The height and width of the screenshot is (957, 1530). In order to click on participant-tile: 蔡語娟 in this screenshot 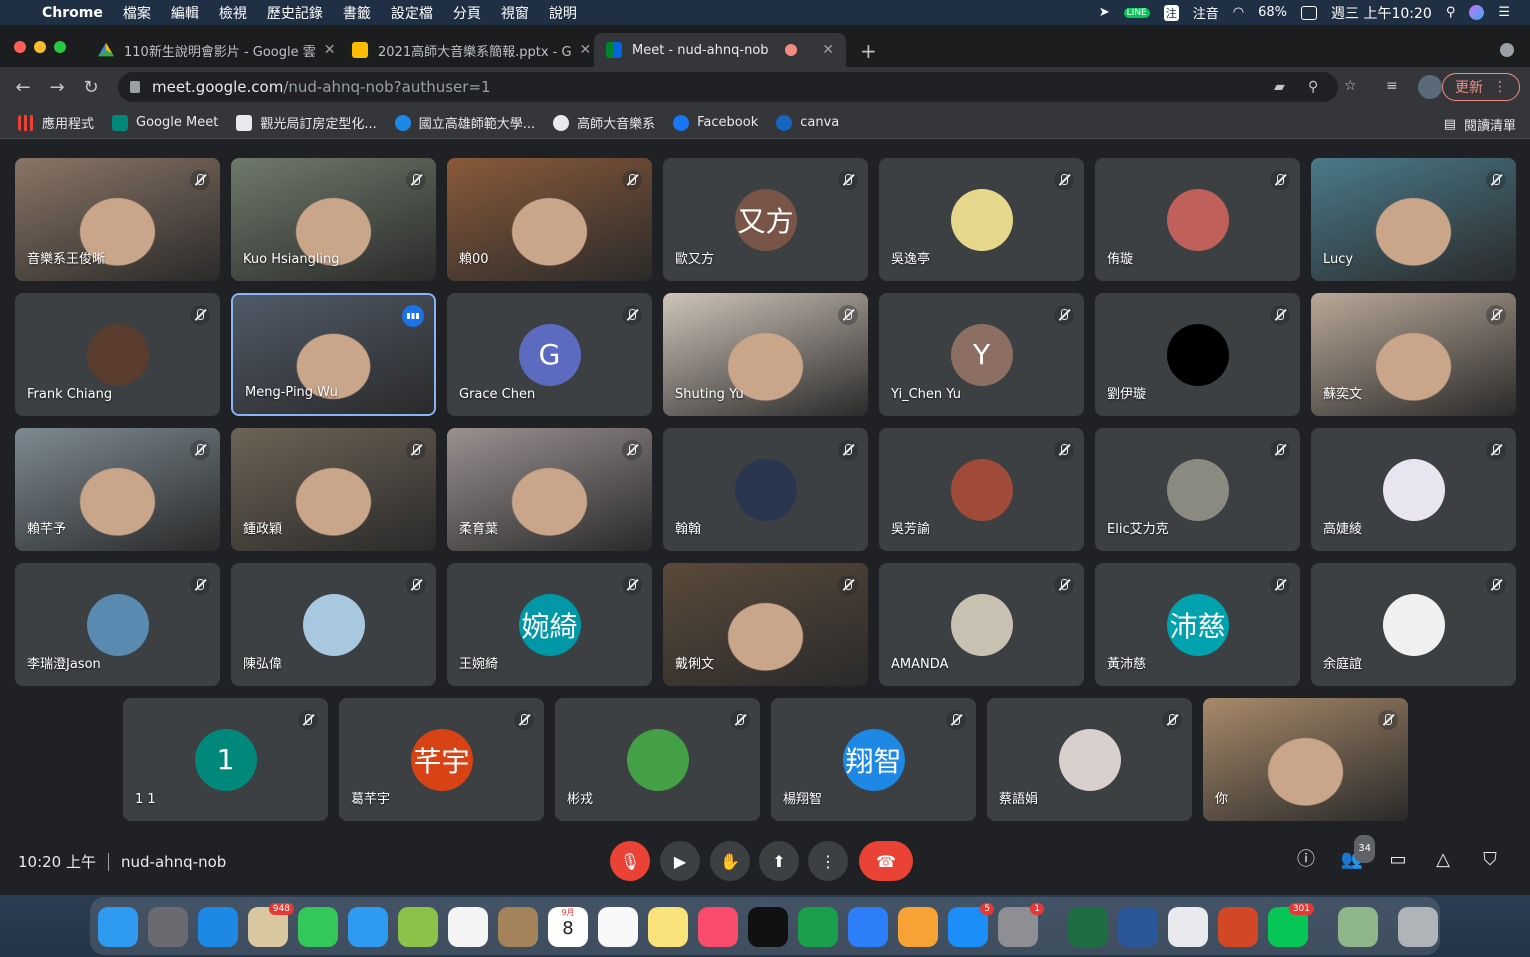, I will do `click(1089, 759)`.